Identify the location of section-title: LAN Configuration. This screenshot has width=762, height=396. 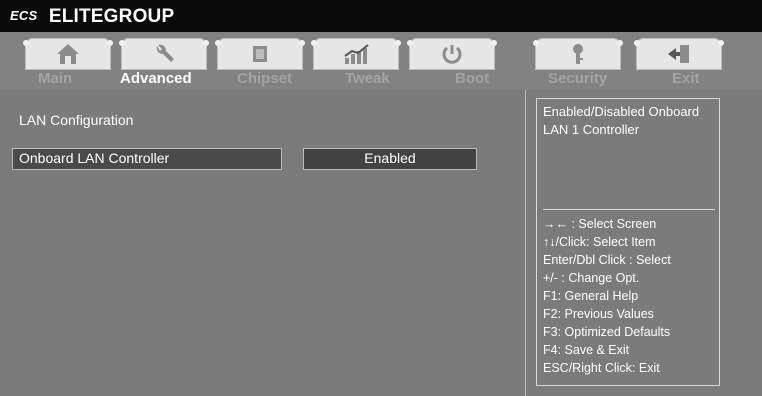
(76, 120).